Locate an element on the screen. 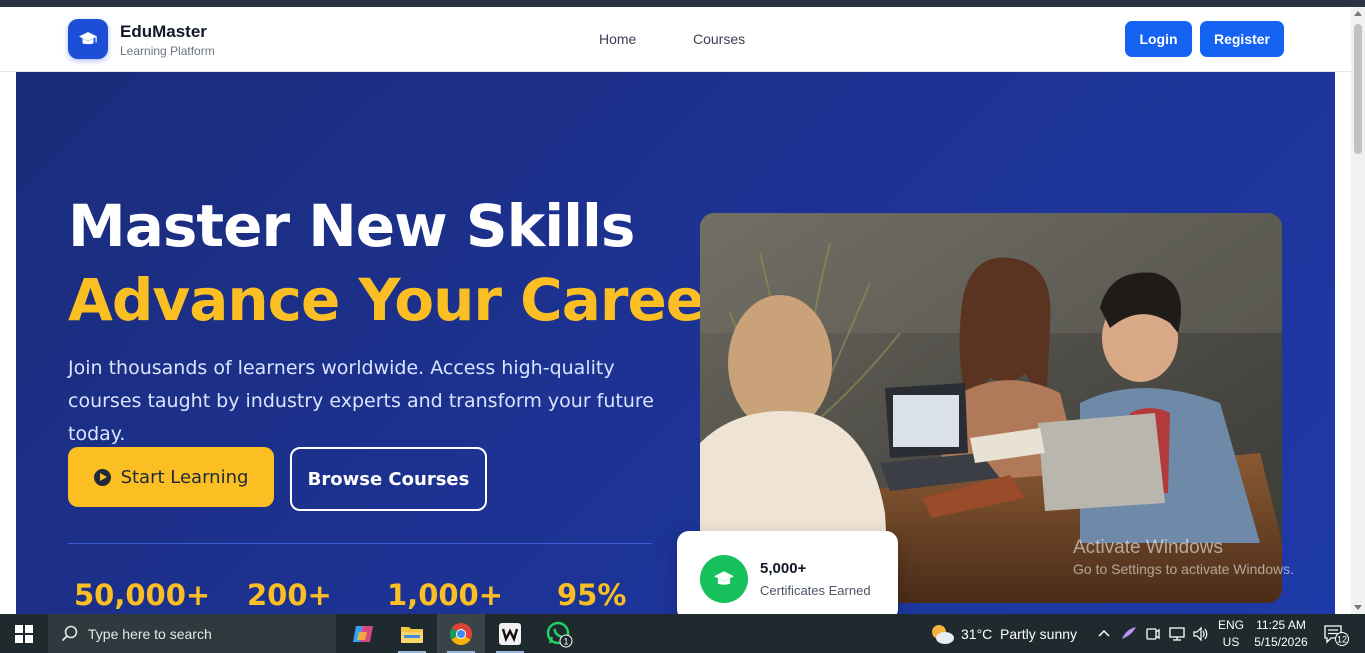 This screenshot has width=1365, height=653. stat-courses: 200+ is located at coordinates (289, 595).